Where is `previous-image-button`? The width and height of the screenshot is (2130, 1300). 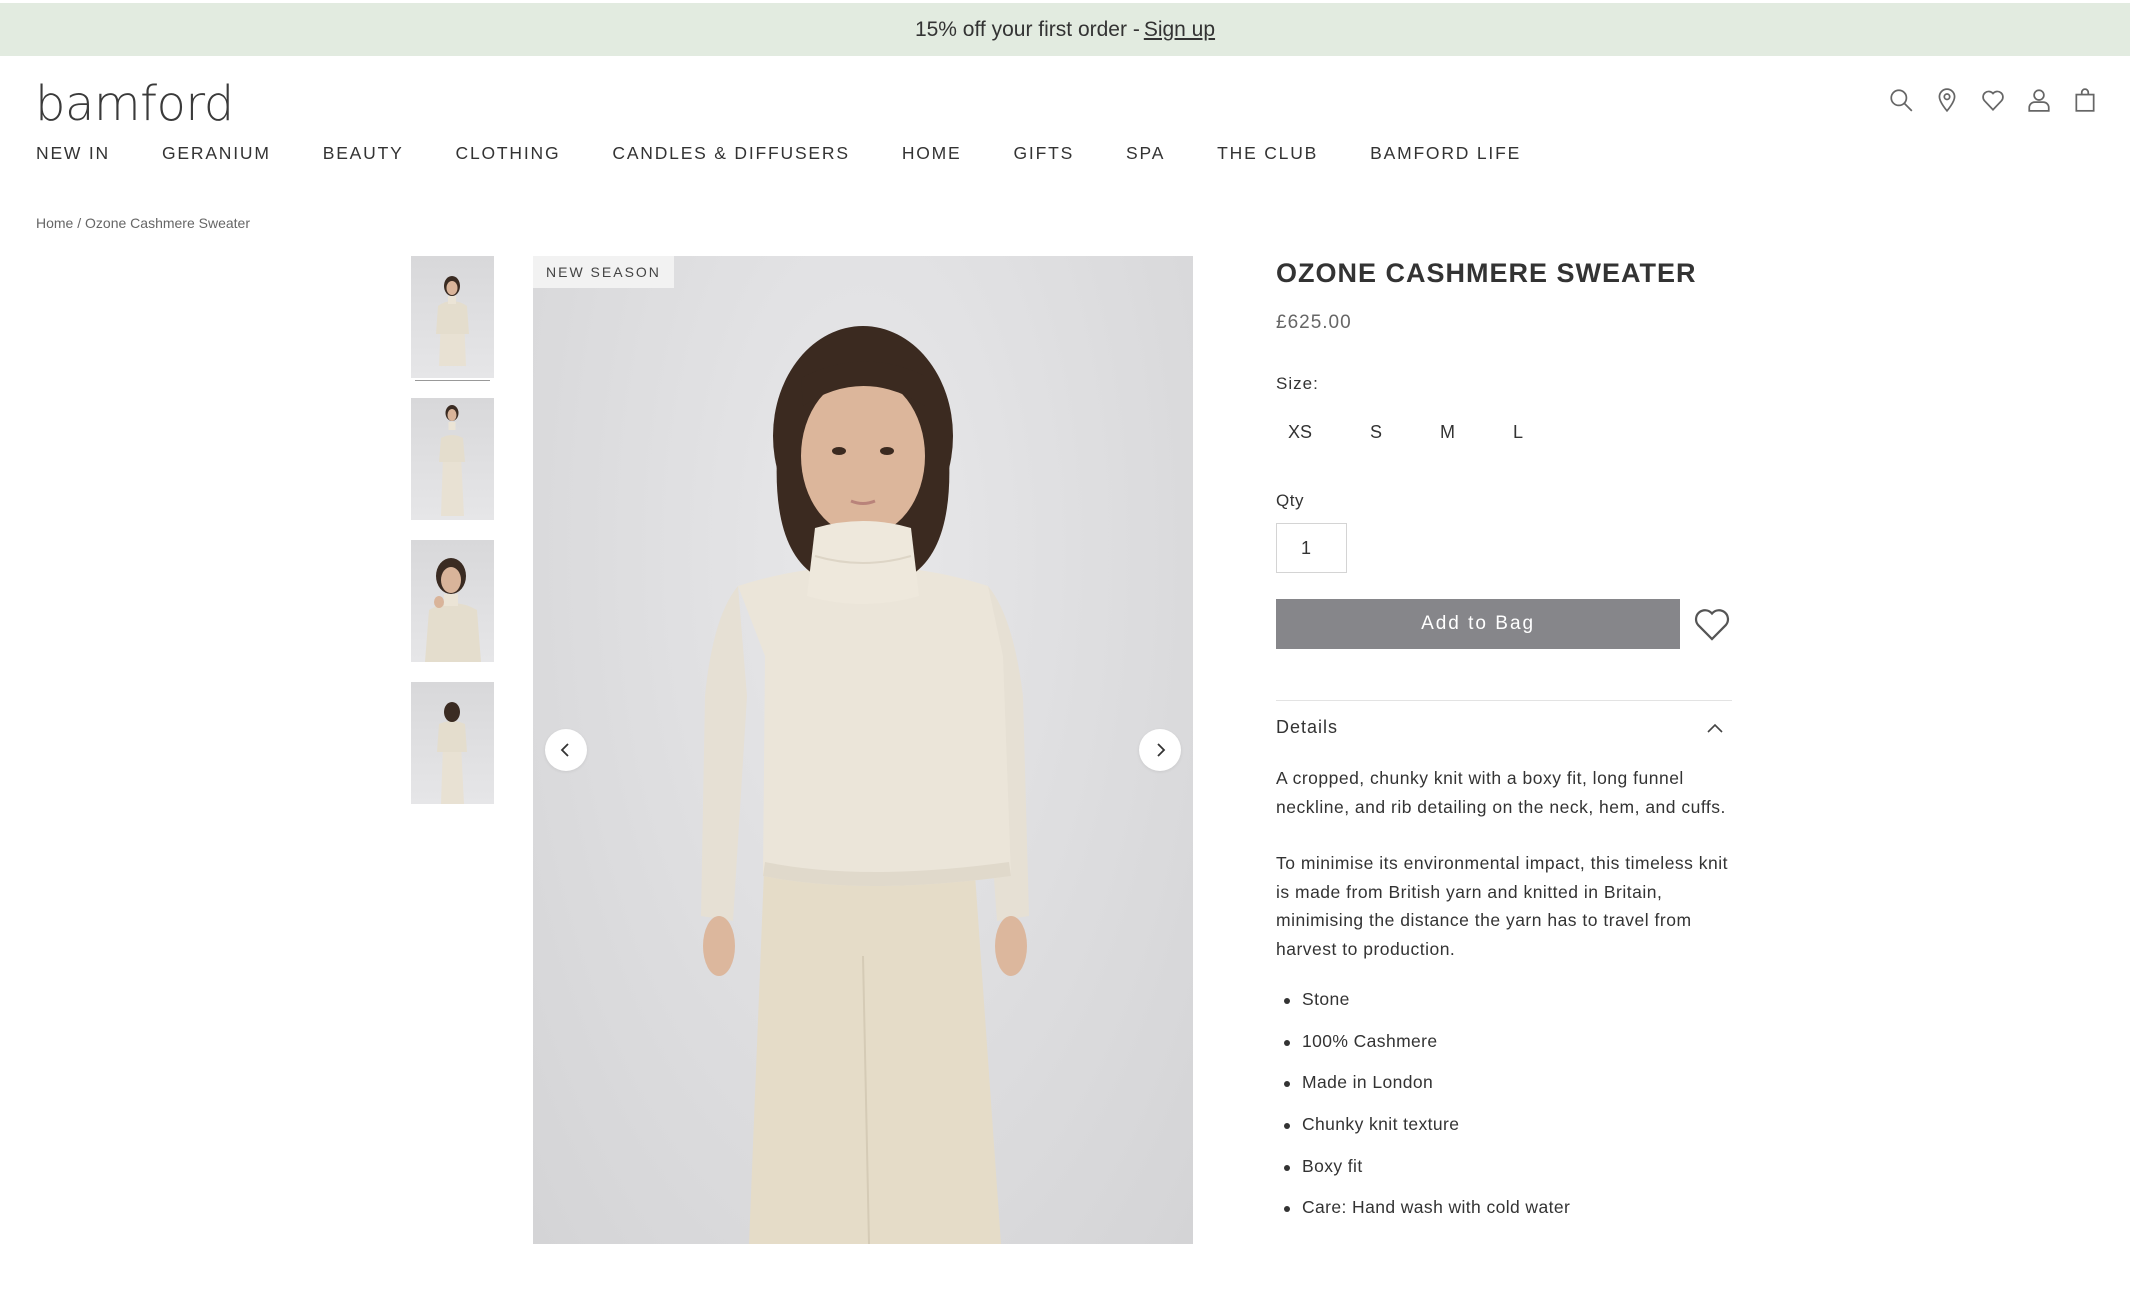 previous-image-button is located at coordinates (566, 750).